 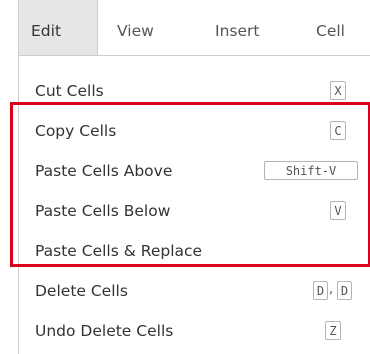 What do you see at coordinates (194, 331) in the screenshot?
I see `menu-item-undo-delete-cells: Undo Delete Cells Z` at bounding box center [194, 331].